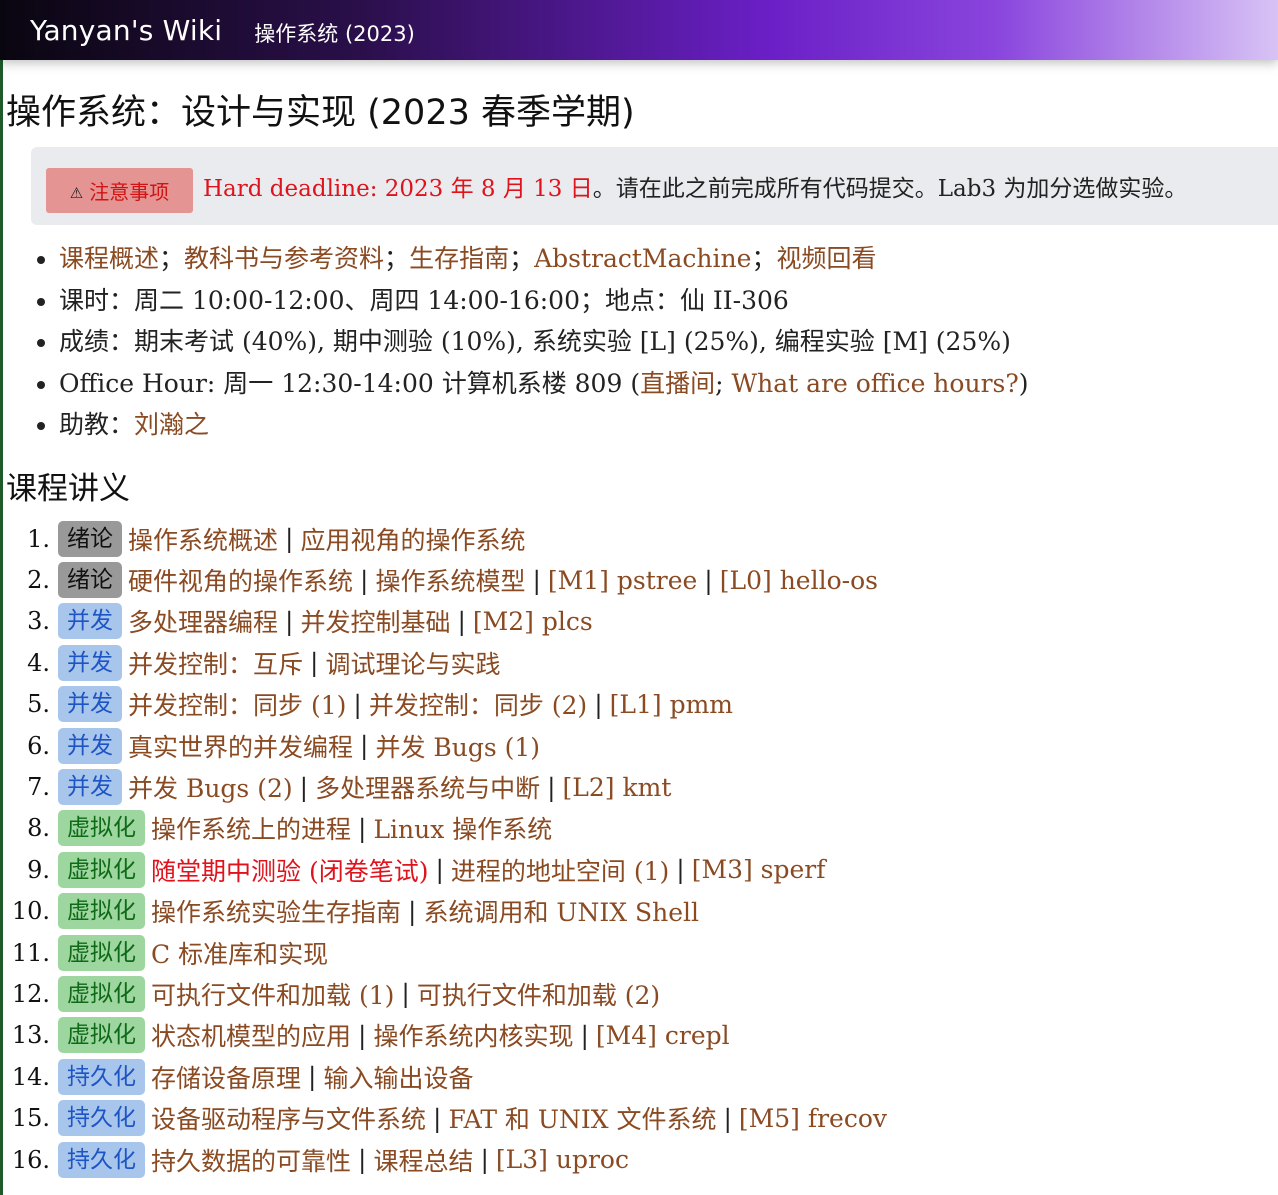  Describe the element at coordinates (215, 663) in the screenshot. I see `lecture-link: 并发控制：互斥` at that location.